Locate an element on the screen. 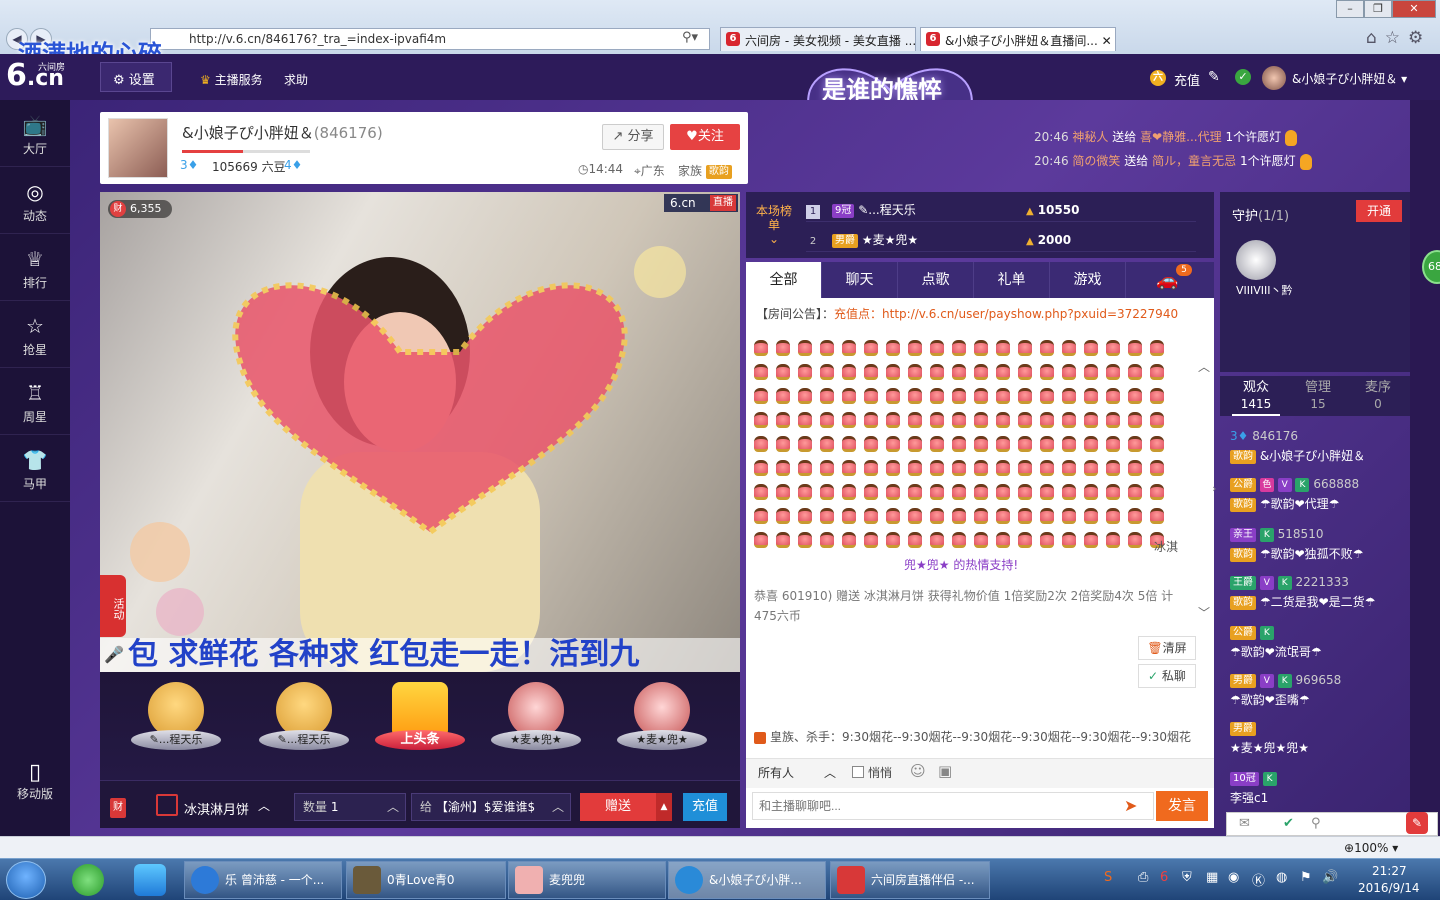  list-item: 10冠 K 李强c1 is located at coordinates (1318, 788).